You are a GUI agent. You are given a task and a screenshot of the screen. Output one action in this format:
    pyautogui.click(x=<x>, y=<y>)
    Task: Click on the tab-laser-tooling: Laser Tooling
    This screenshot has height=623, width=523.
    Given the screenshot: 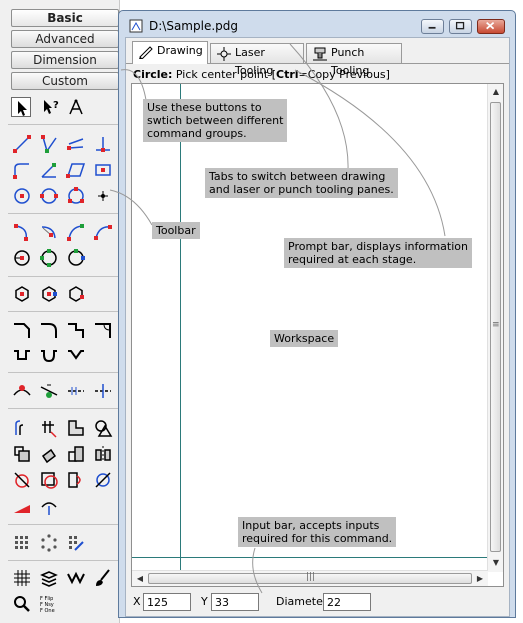 What is the action you would take?
    pyautogui.click(x=257, y=60)
    